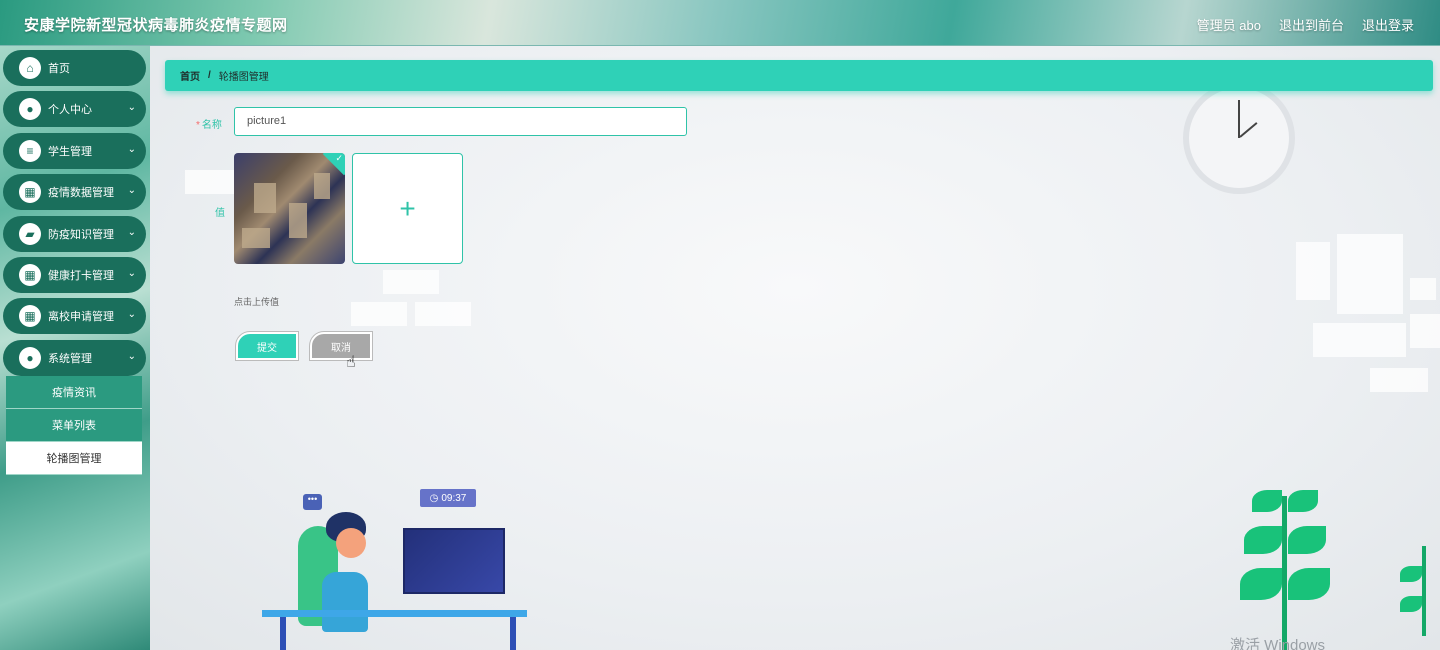  What do you see at coordinates (454, 561) in the screenshot?
I see `monitor-illustration` at bounding box center [454, 561].